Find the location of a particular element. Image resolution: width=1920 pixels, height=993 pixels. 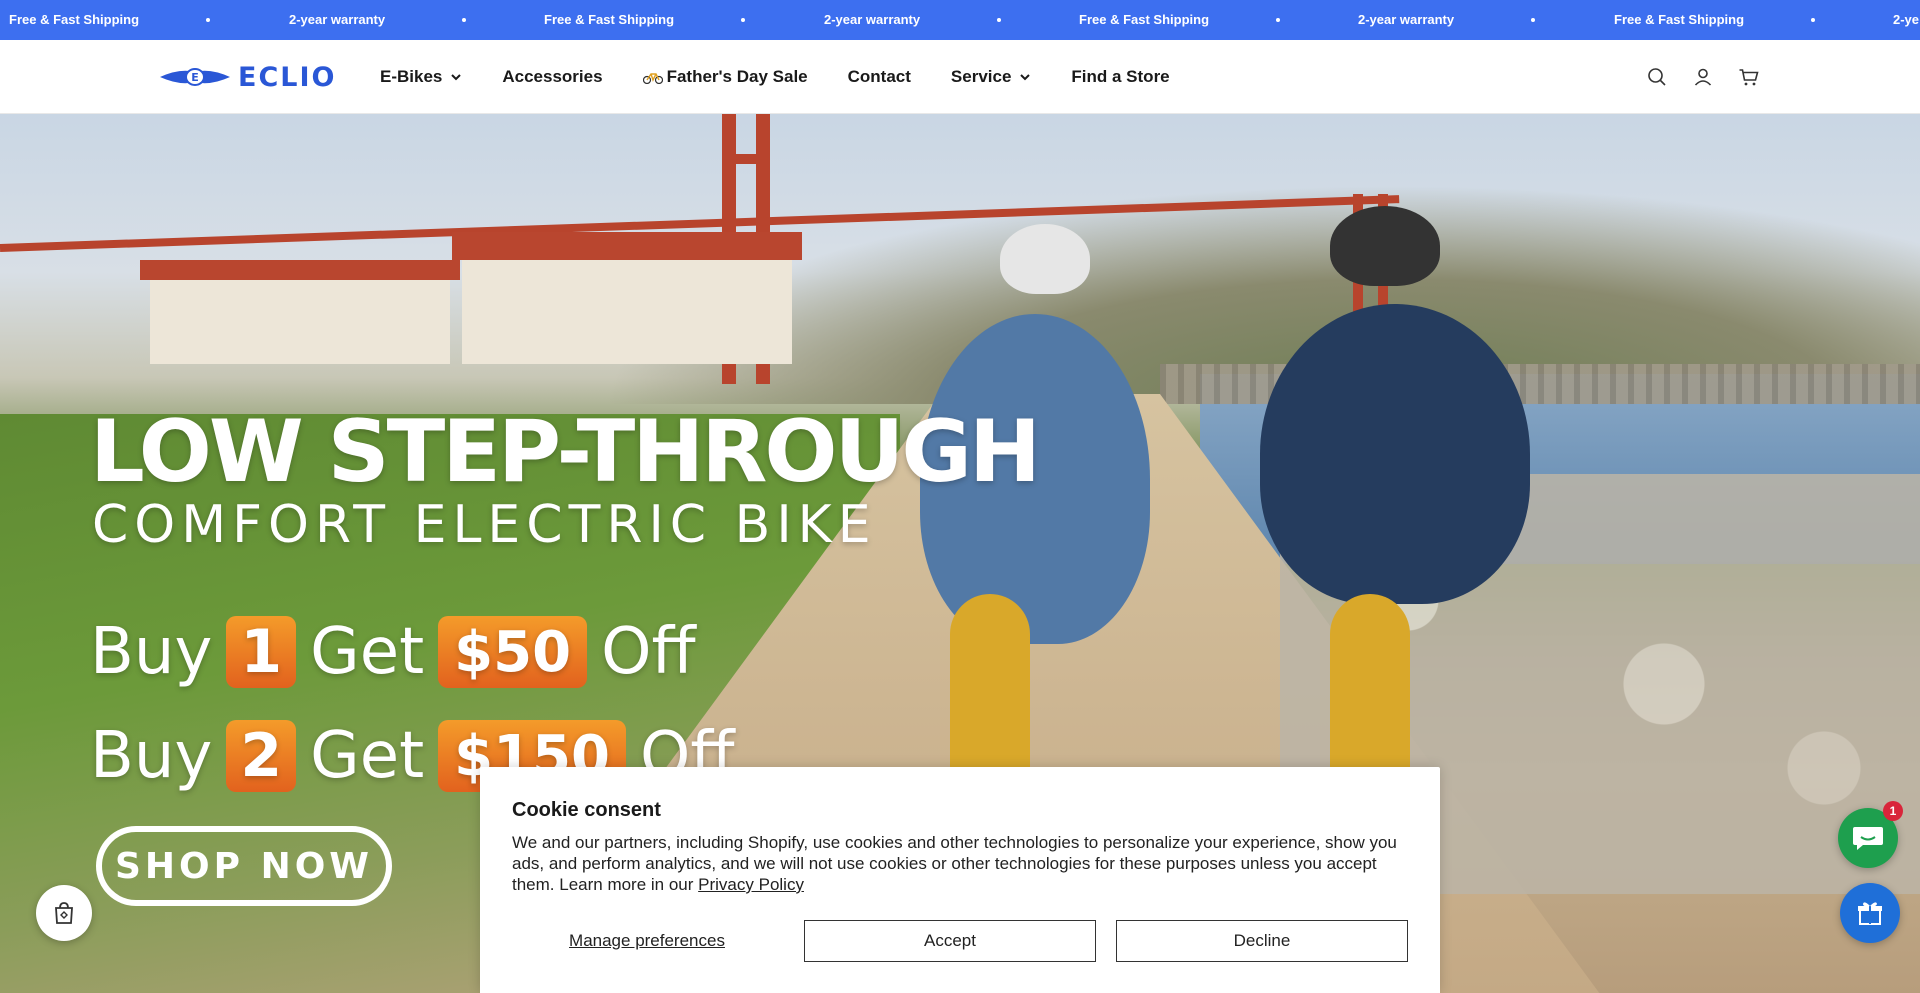

search-icon is located at coordinates (1657, 77).